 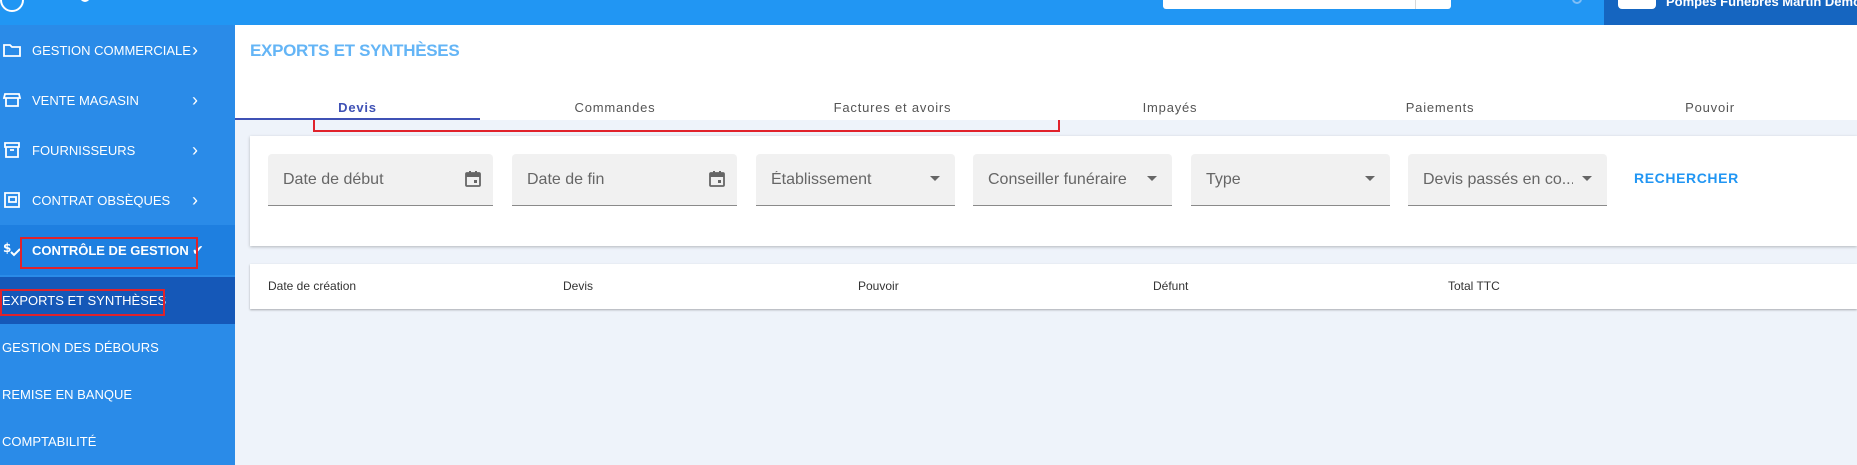 What do you see at coordinates (1730, 12) in the screenshot?
I see `account-menu: Pompes Funèbres Martin Démo` at bounding box center [1730, 12].